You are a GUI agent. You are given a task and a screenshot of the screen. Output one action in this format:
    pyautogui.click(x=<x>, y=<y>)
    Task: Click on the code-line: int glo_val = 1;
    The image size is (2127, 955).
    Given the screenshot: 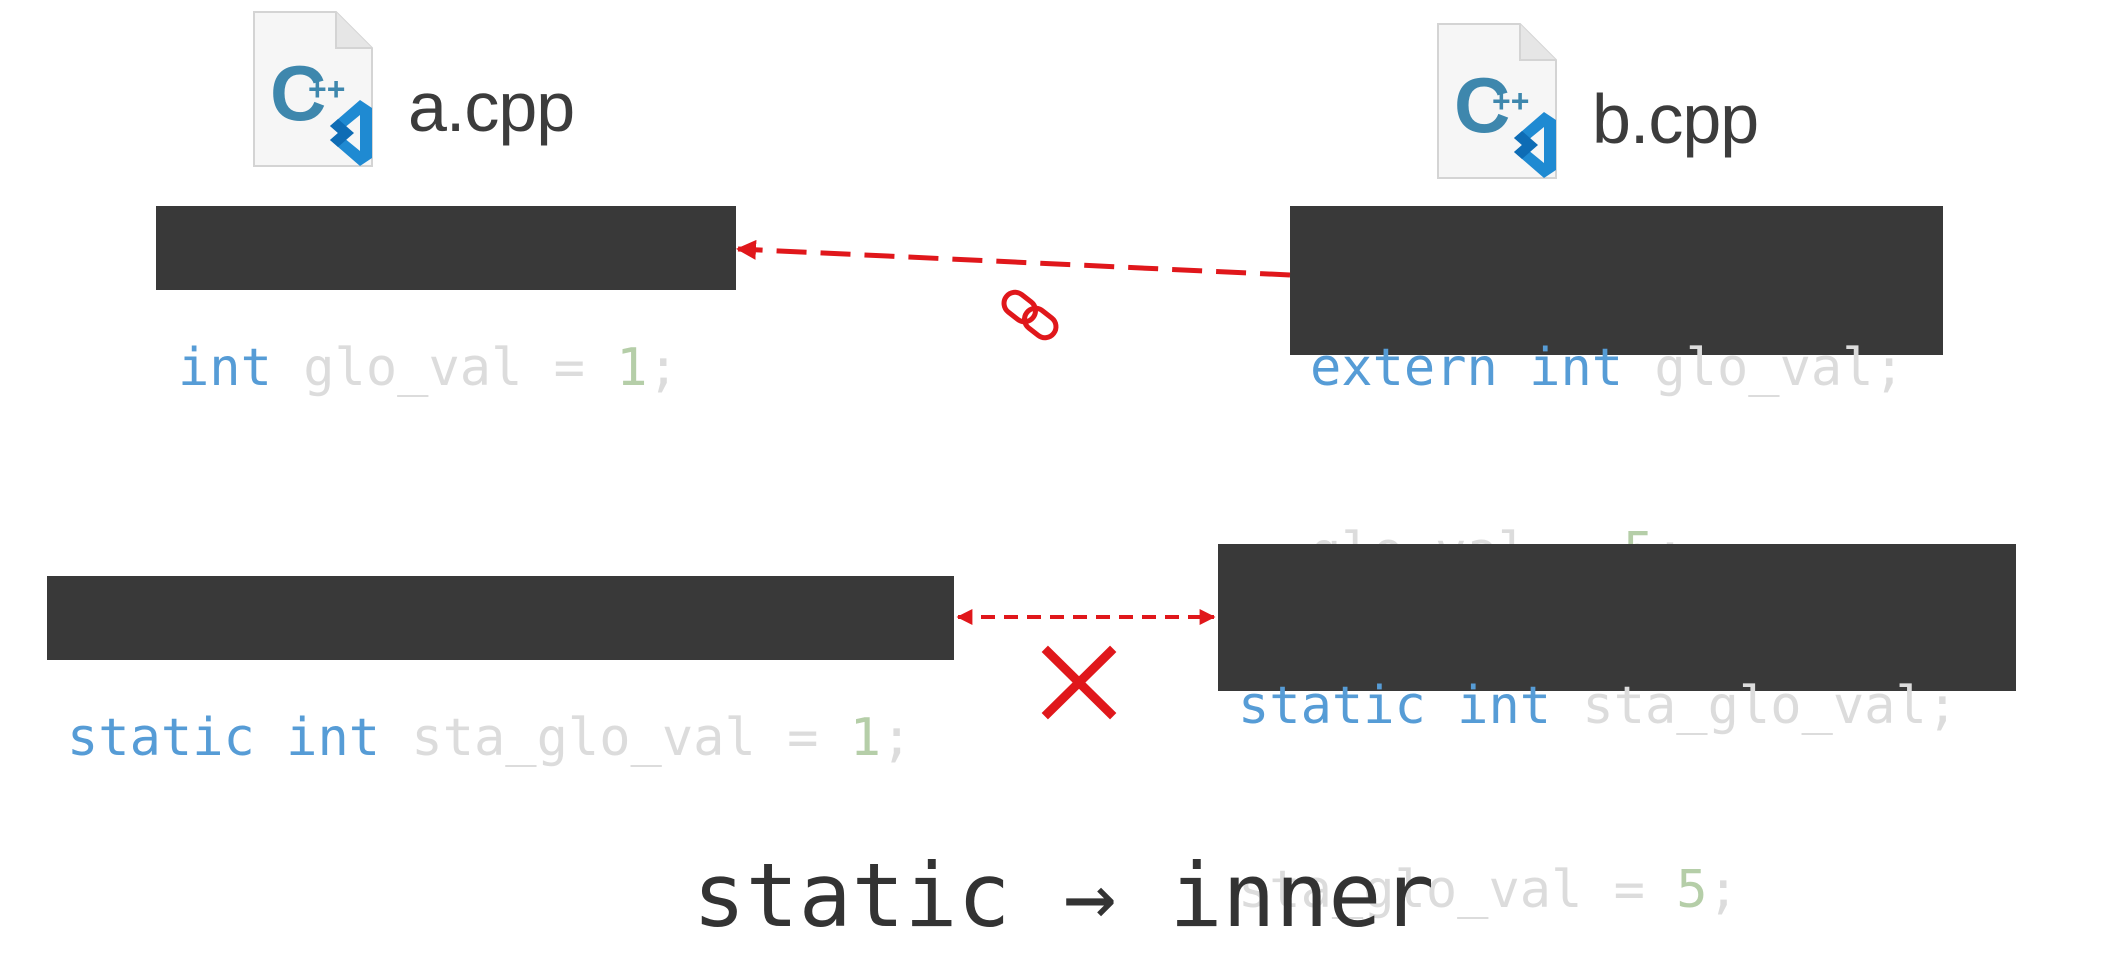 What is the action you would take?
    pyautogui.click(x=457, y=368)
    